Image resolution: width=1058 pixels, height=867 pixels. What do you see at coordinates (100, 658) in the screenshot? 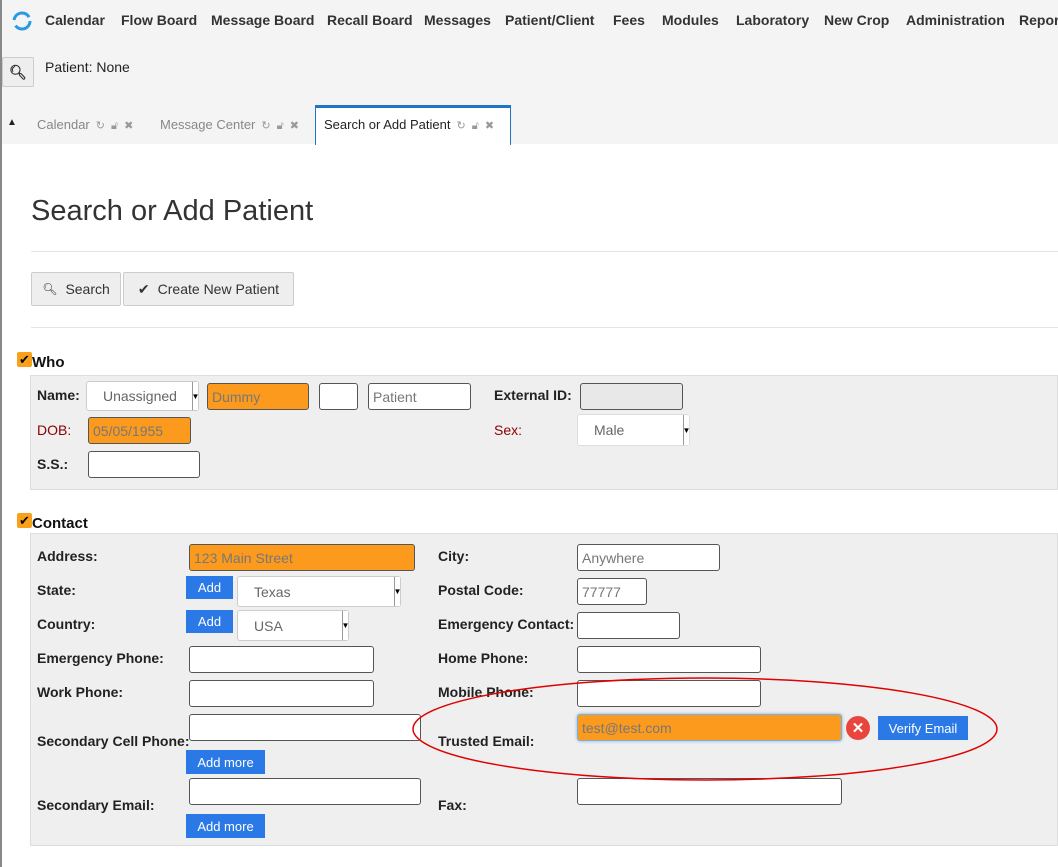
I see `emergency-phone-label: Emergency Phone:` at bounding box center [100, 658].